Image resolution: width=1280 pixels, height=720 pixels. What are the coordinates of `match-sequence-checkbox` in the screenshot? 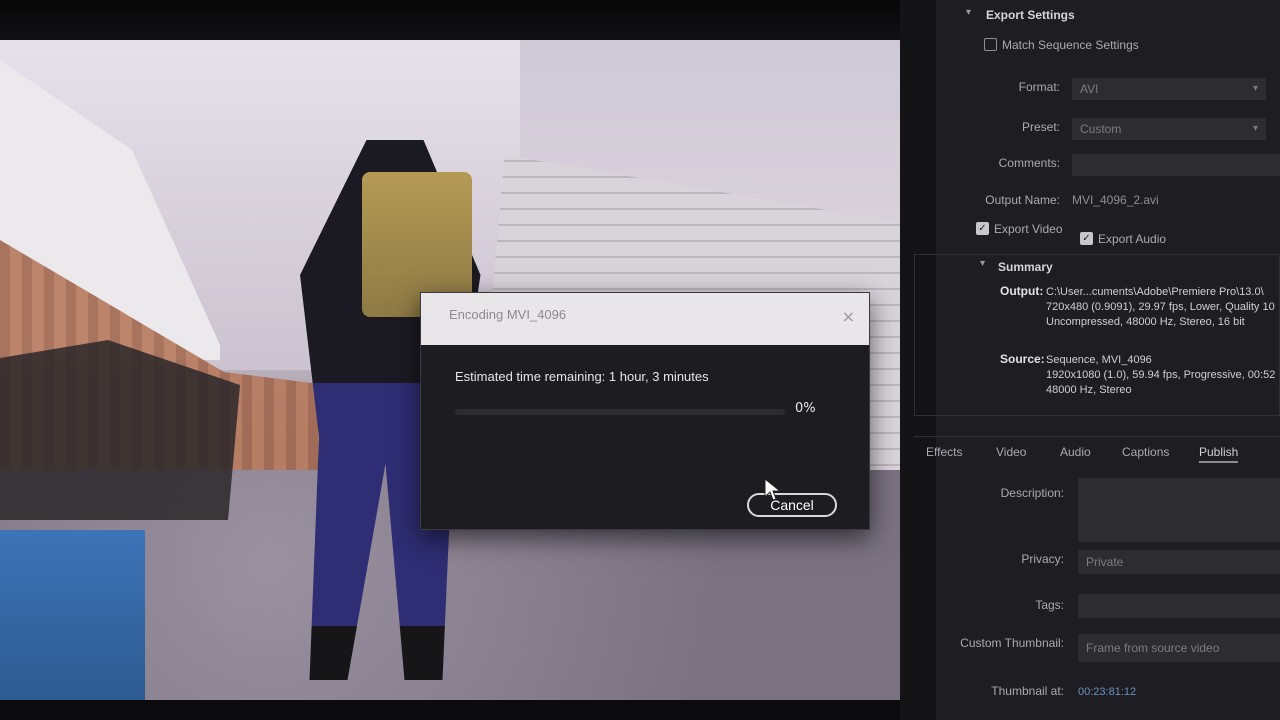 It's located at (990, 44).